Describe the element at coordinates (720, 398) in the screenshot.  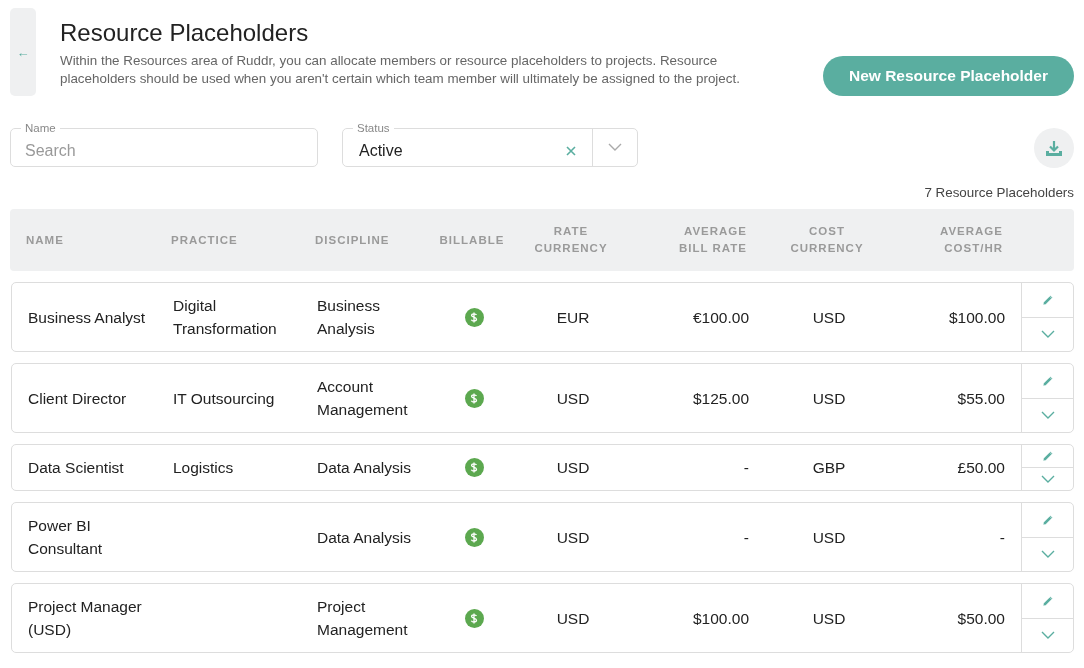
I see `table-cell-text: $125.00` at that location.